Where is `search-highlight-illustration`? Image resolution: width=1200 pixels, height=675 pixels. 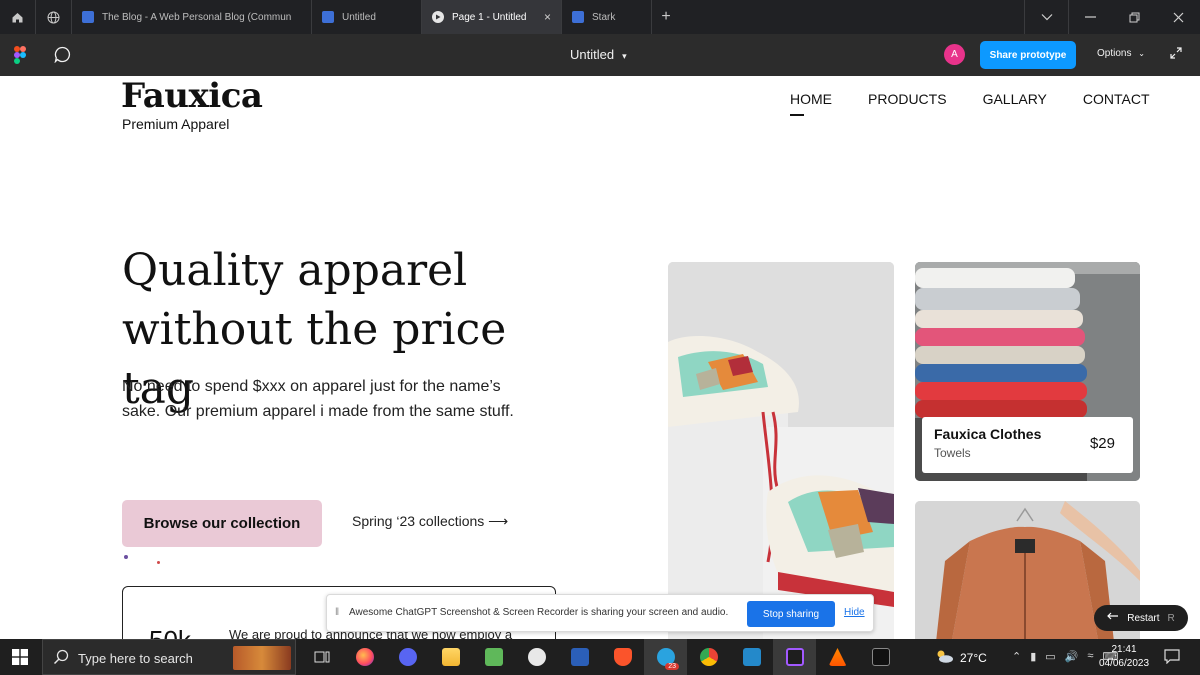 search-highlight-illustration is located at coordinates (262, 658).